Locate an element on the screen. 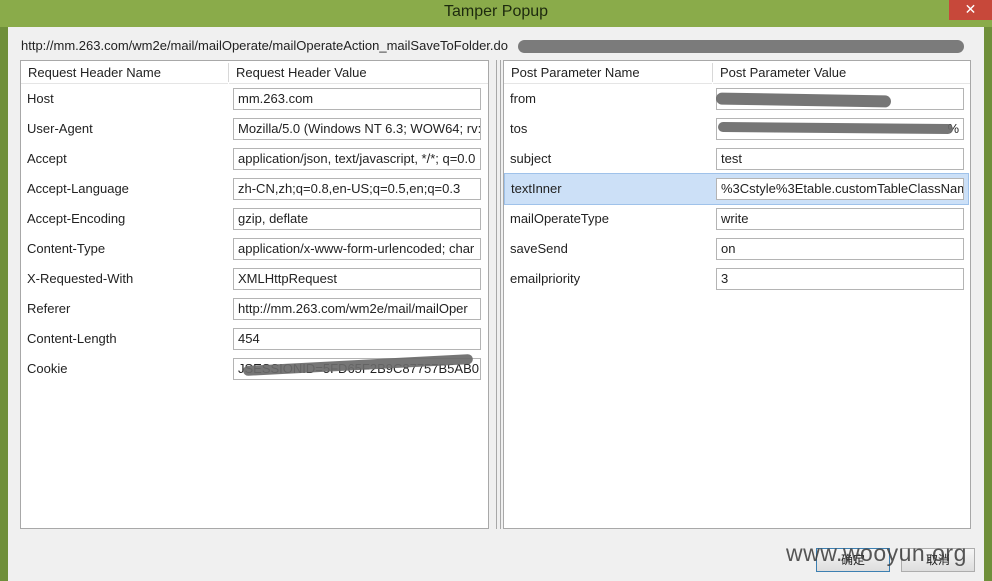 The image size is (992, 581). header-value-field: gzip, deflate is located at coordinates (357, 219).